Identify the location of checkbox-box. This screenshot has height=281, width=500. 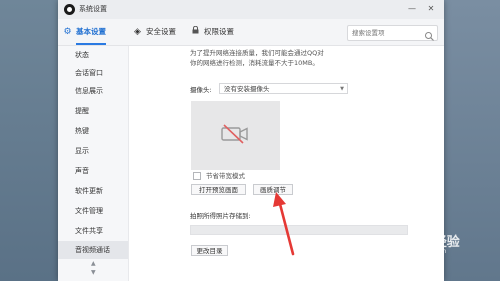
(197, 176).